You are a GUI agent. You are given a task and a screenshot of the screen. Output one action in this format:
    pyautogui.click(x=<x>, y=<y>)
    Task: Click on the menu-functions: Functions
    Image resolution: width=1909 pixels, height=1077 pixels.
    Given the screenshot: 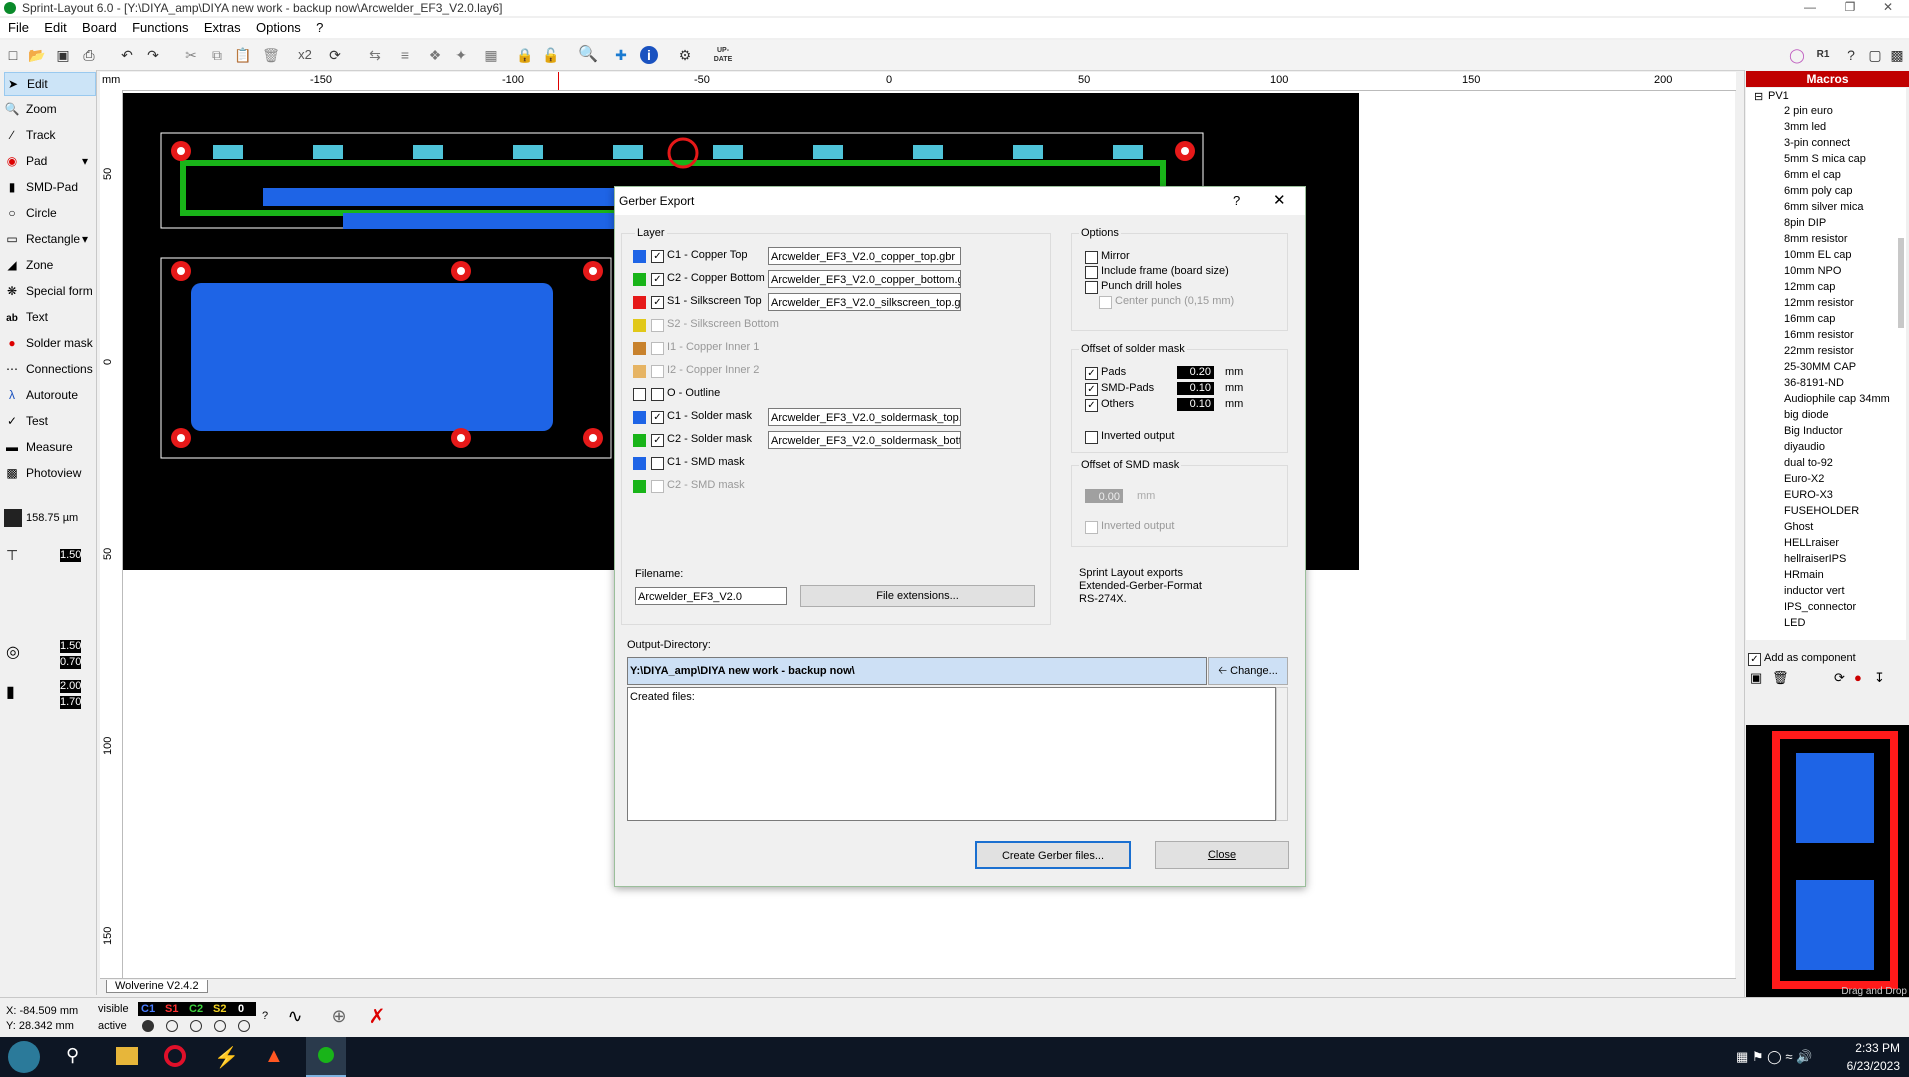 What is the action you would take?
    pyautogui.click(x=160, y=28)
    